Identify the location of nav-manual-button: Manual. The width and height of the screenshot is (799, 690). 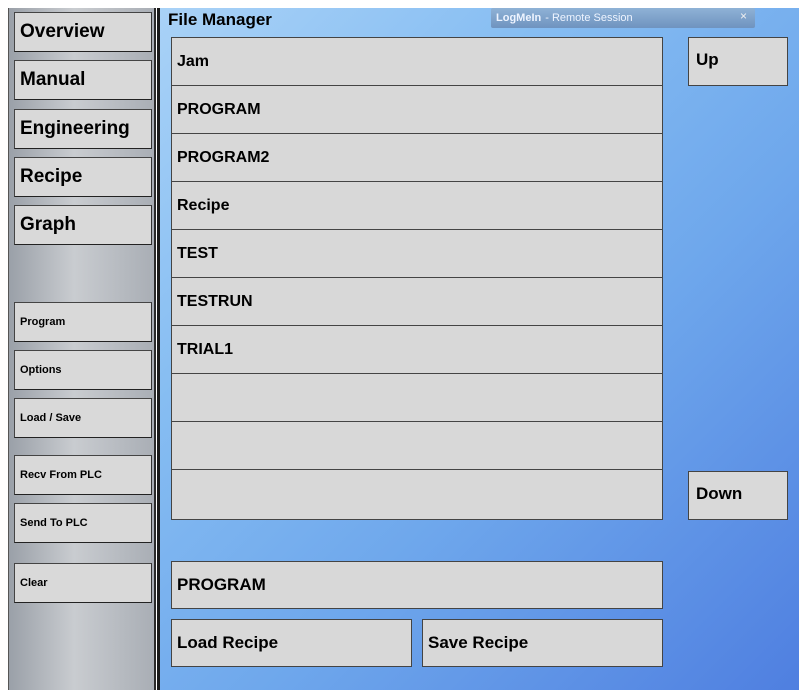
(83, 80).